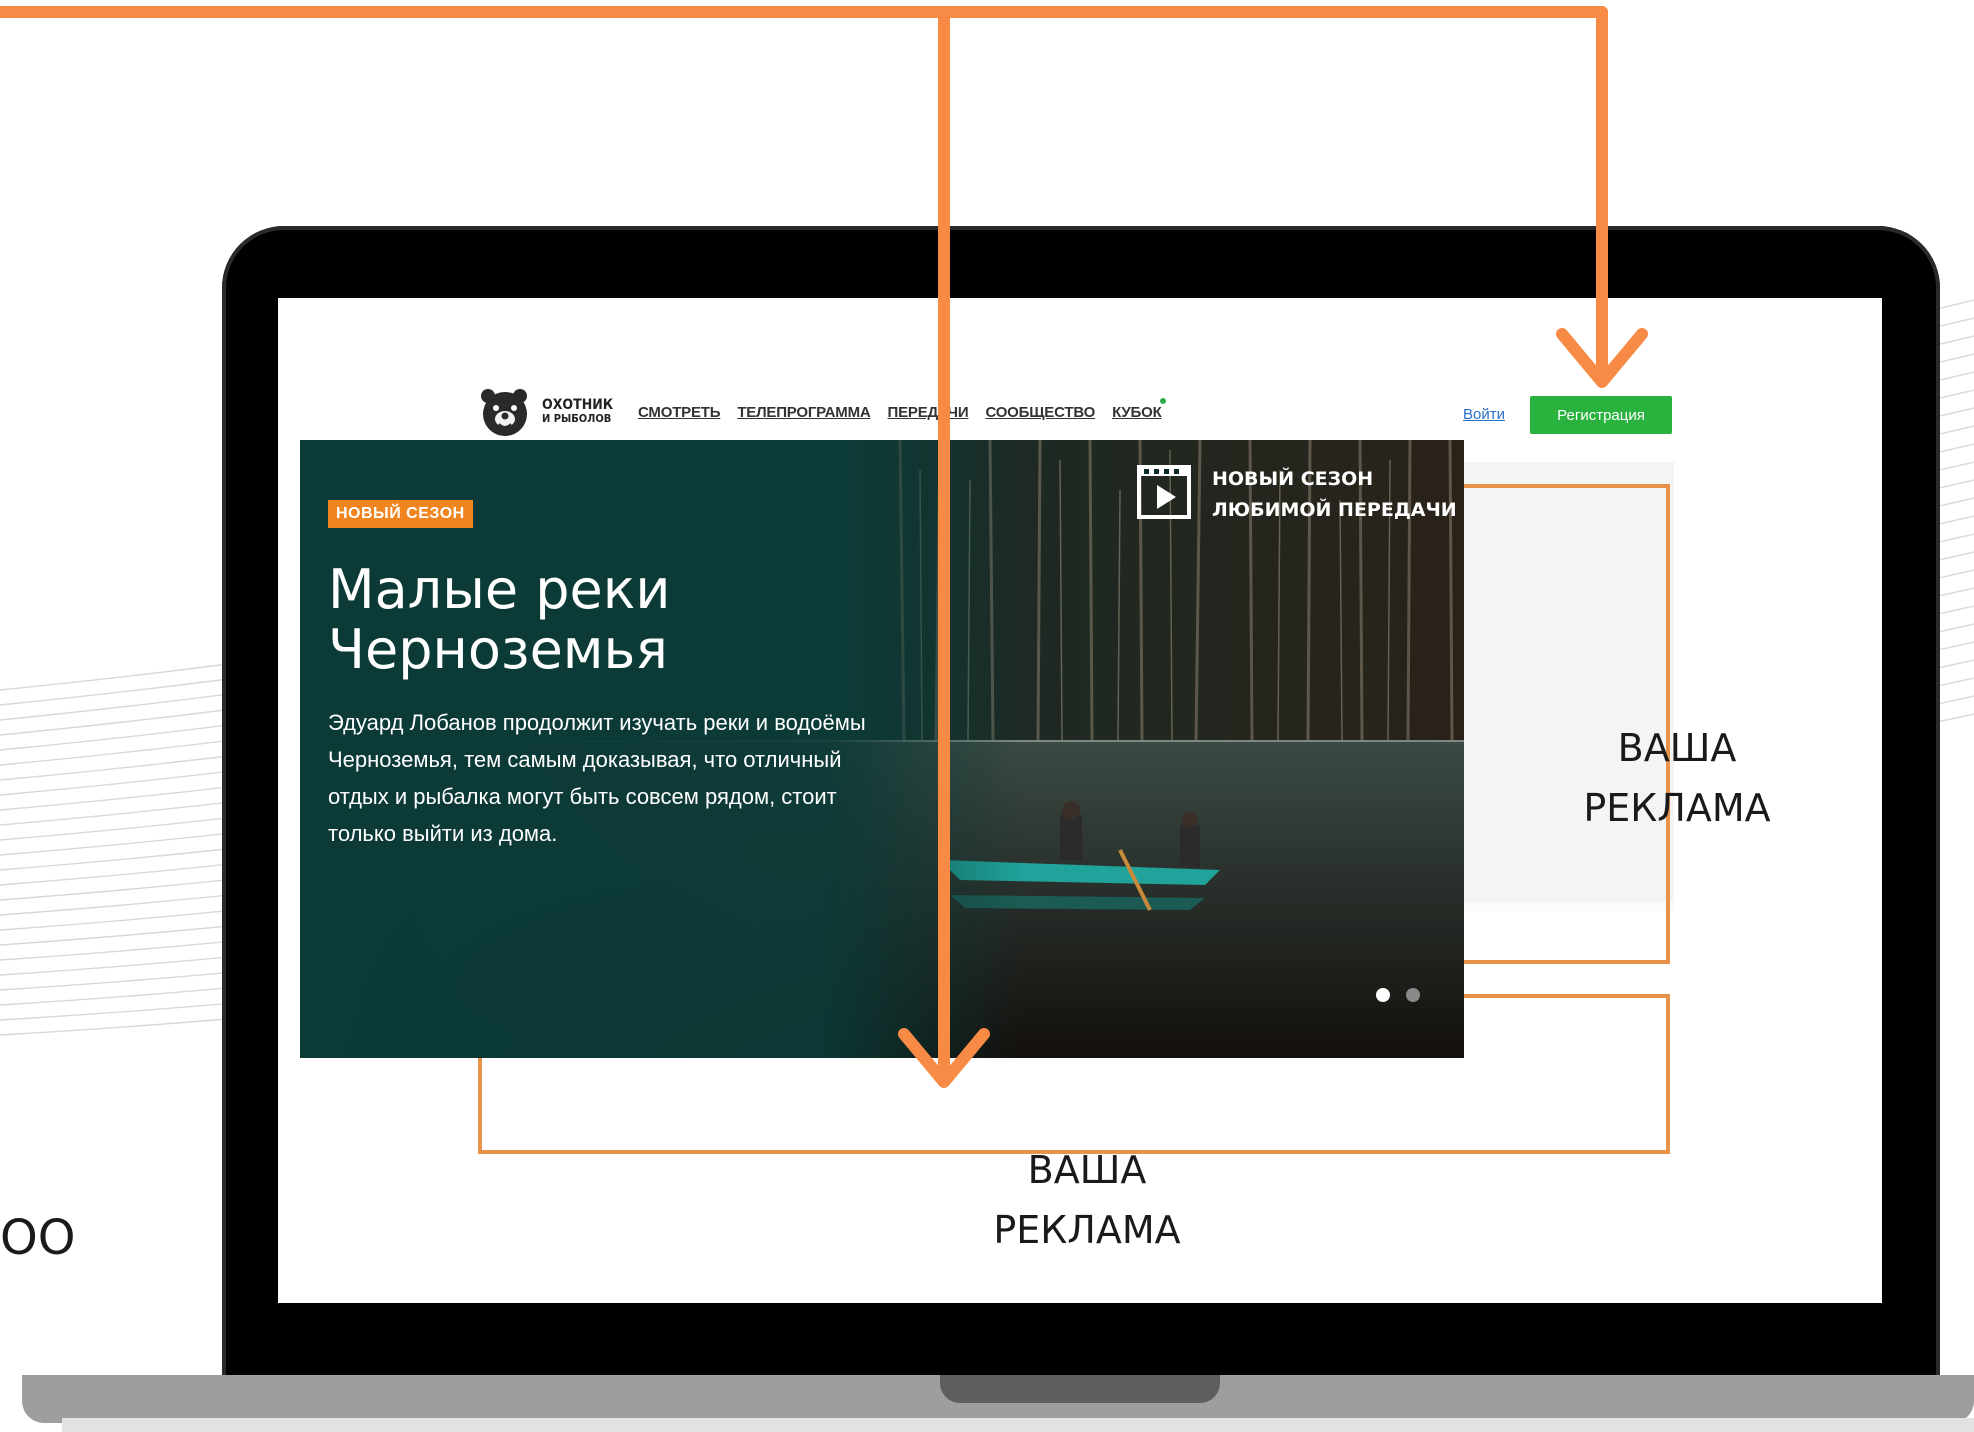 The height and width of the screenshot is (1432, 1974). What do you see at coordinates (38, 1238) in the screenshot?
I see `background-partial-text: OO` at bounding box center [38, 1238].